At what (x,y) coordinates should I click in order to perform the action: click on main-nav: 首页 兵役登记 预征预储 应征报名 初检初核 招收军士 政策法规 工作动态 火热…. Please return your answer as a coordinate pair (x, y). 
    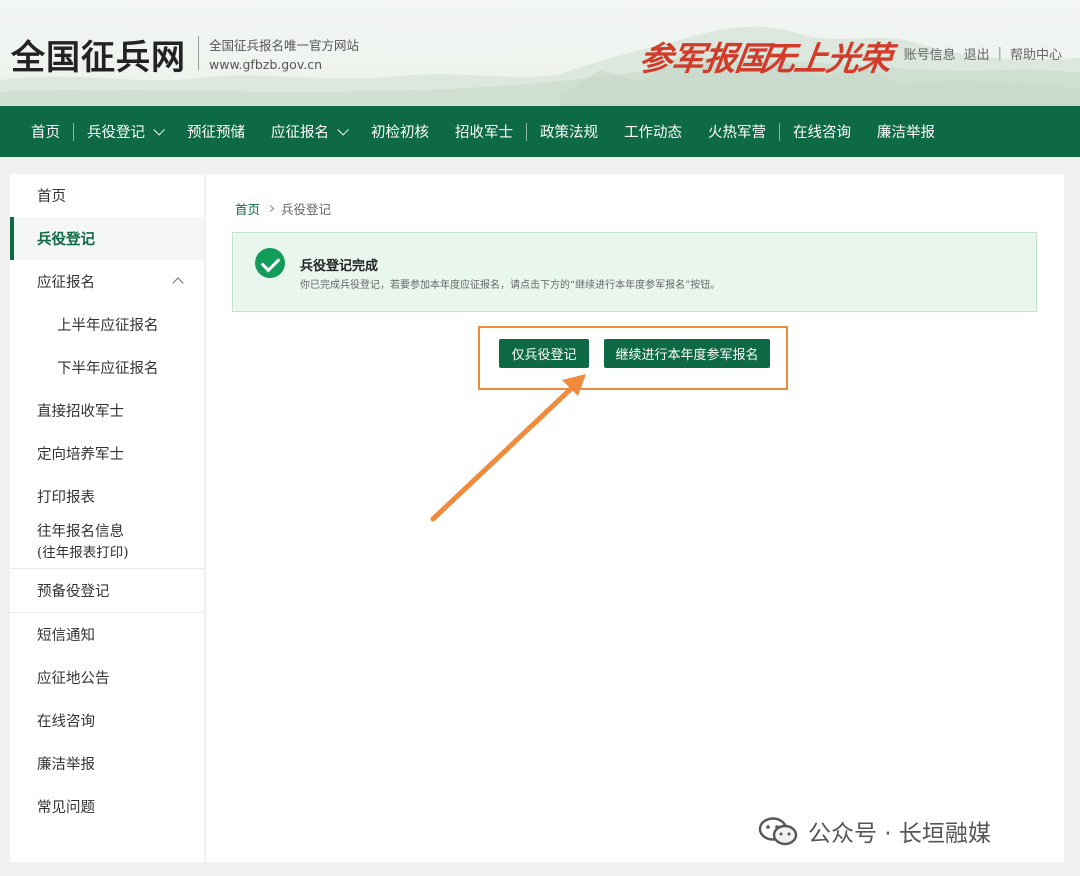
    Looking at the image, I should click on (540, 131).